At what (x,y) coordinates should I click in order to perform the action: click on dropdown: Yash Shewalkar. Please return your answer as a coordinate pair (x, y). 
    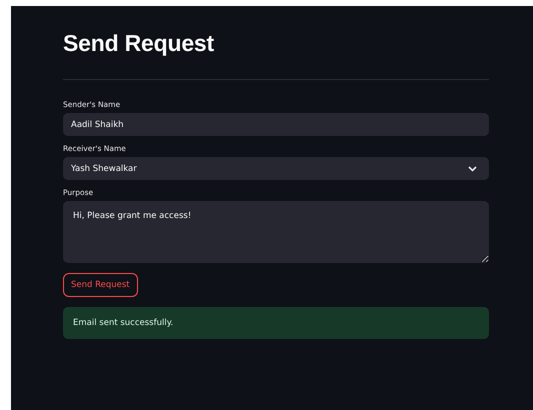
    Looking at the image, I should click on (276, 168).